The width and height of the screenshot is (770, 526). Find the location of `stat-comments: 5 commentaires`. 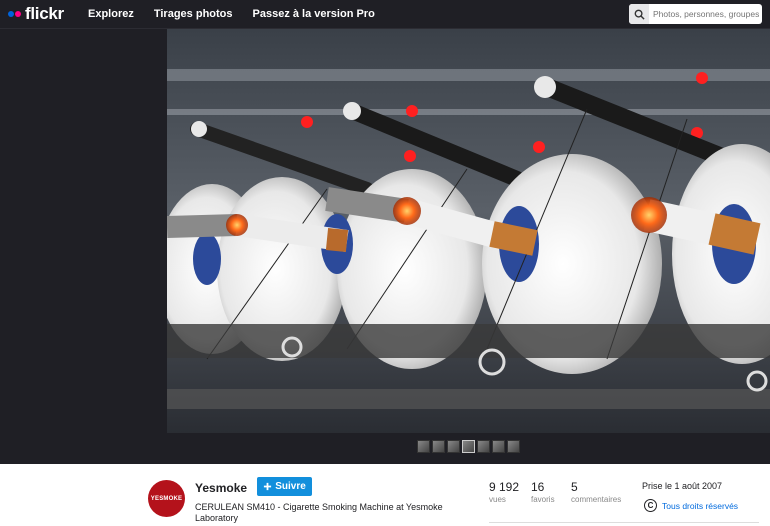

stat-comments: 5 commentaires is located at coordinates (596, 492).